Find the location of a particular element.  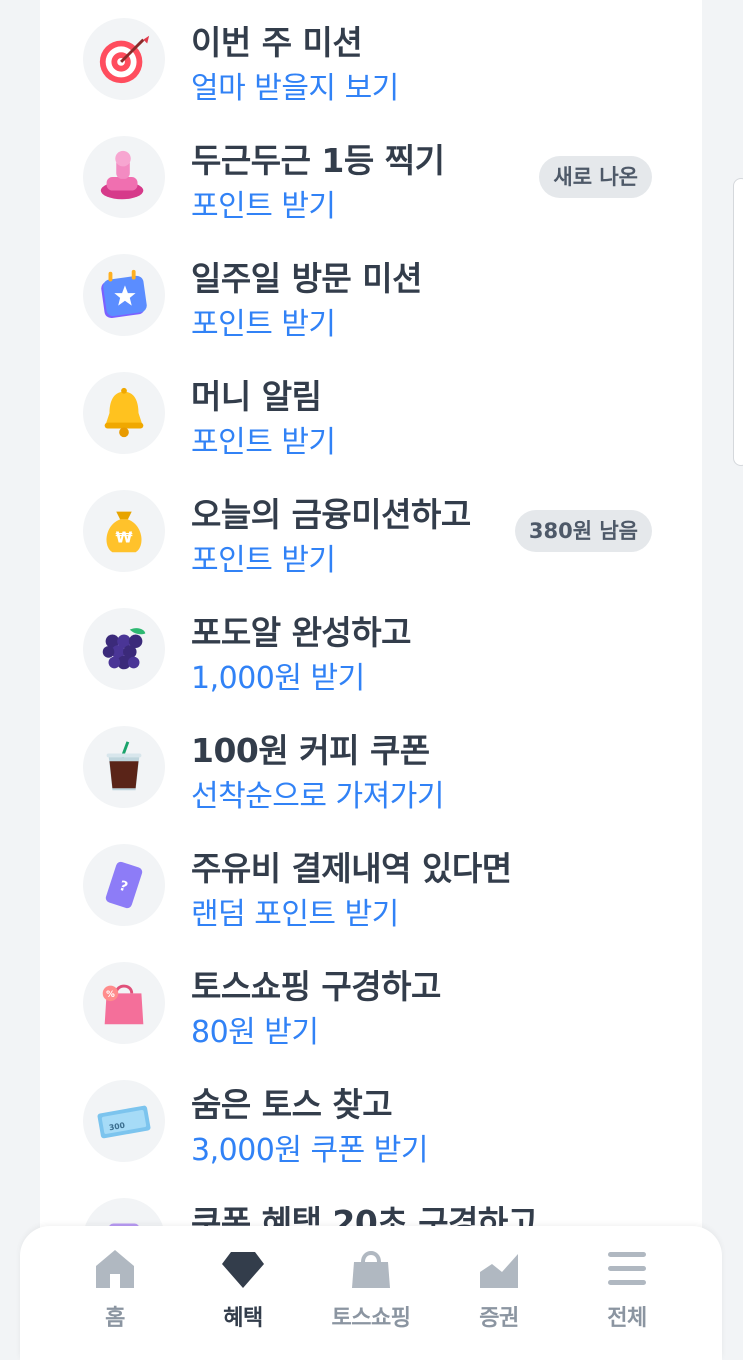

mission-title: 포도알 완성하고 is located at coordinates (301, 632).